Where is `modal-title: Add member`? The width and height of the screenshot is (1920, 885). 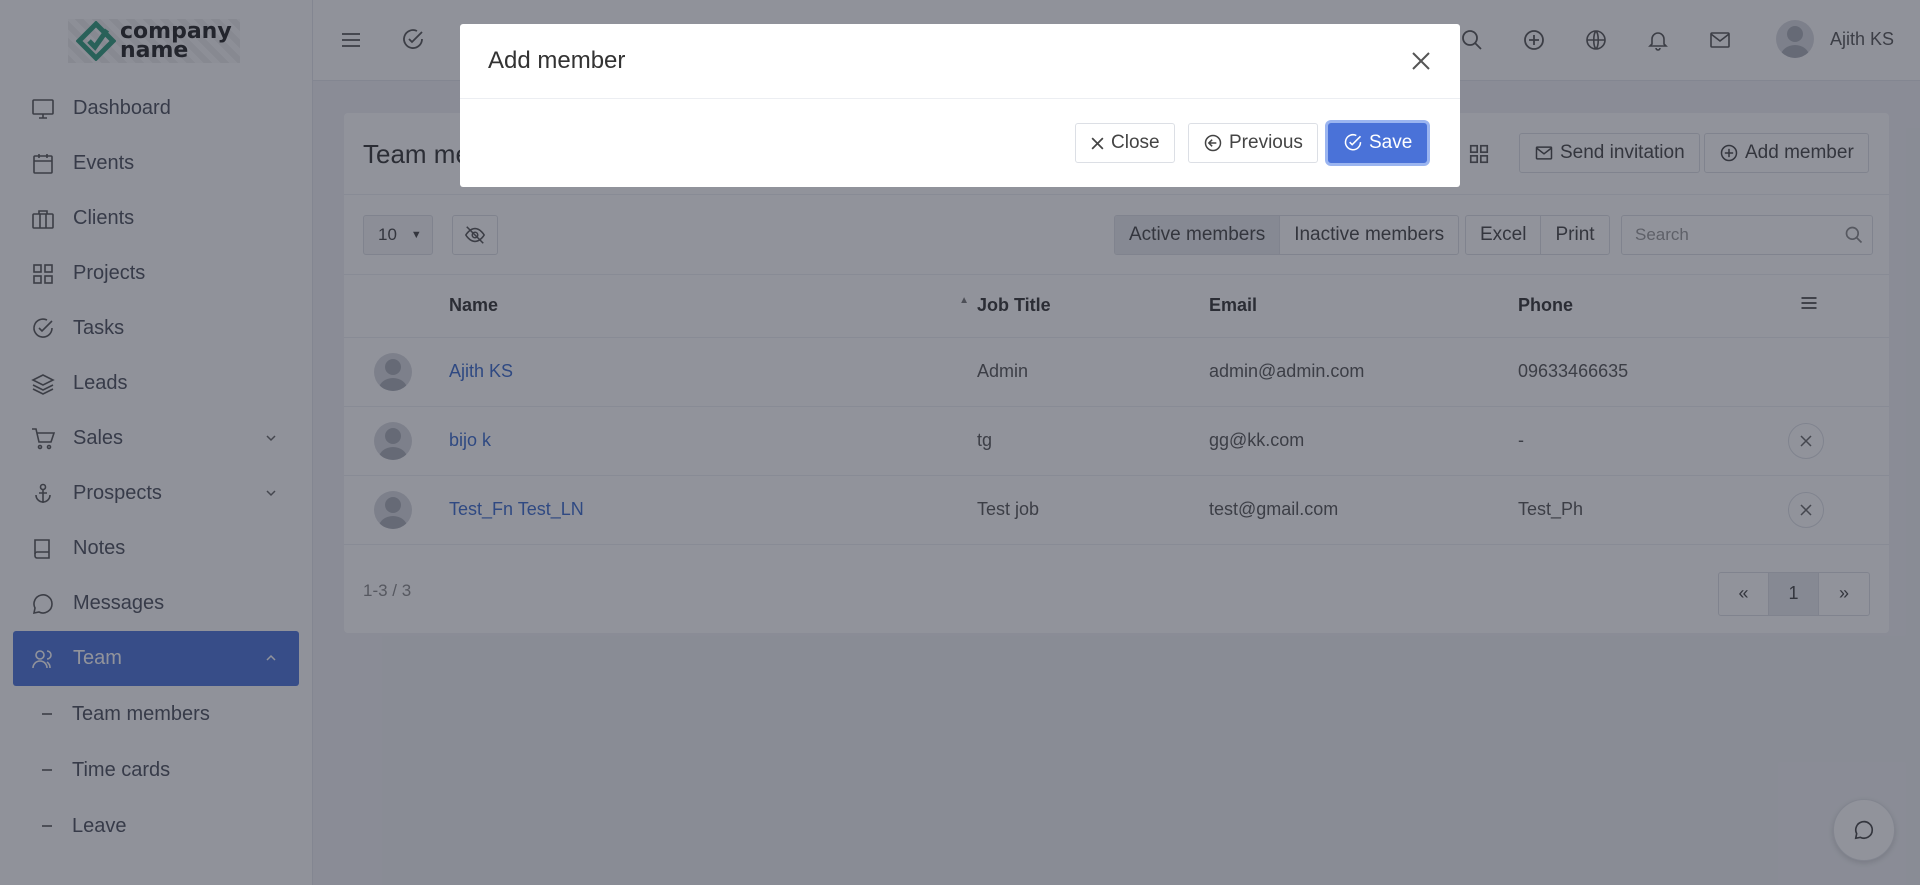
modal-title: Add member is located at coordinates (557, 60).